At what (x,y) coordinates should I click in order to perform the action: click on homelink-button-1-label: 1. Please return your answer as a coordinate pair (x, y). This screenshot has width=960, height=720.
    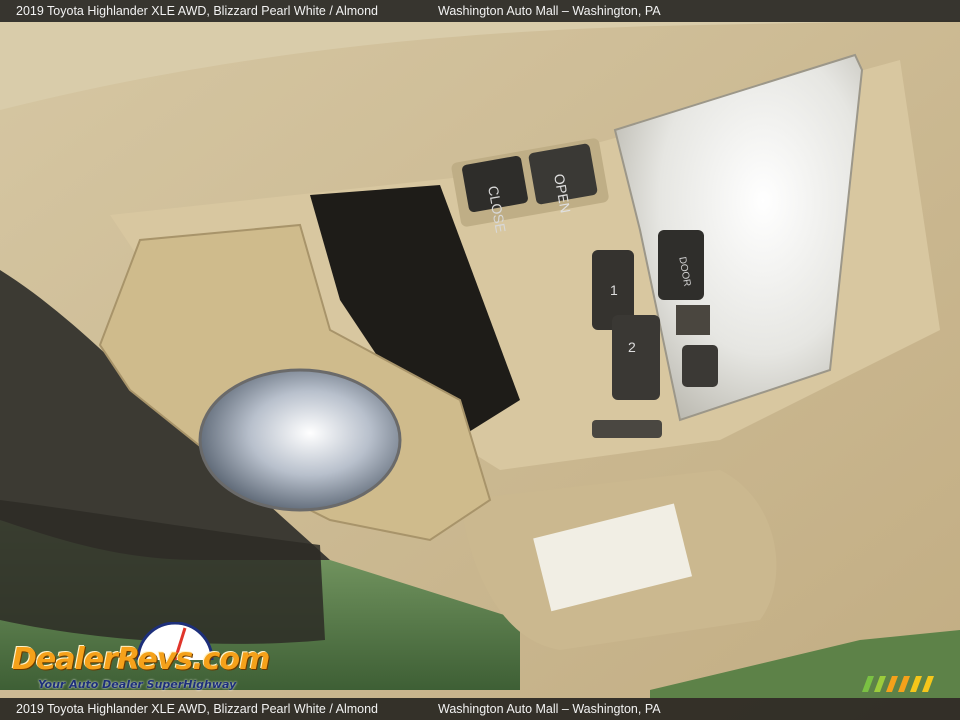
    Looking at the image, I should click on (614, 290).